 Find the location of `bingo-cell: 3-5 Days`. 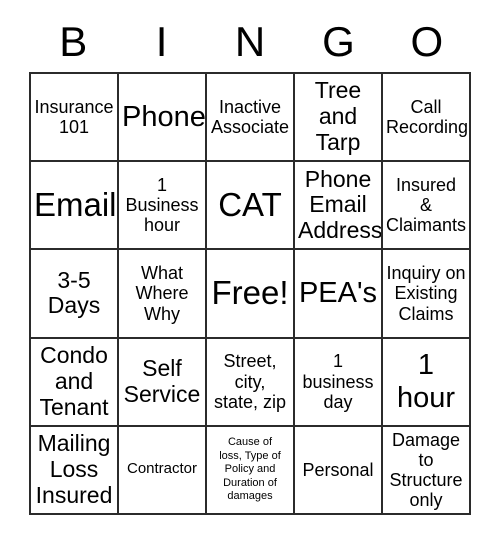

bingo-cell: 3-5 Days is located at coordinates (75, 294).